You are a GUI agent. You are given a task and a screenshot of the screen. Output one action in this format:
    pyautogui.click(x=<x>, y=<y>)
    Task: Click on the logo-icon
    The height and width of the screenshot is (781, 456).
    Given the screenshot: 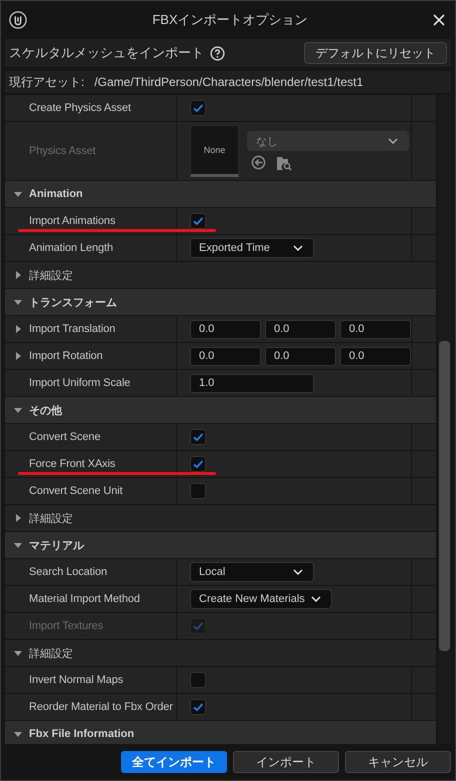 What is the action you would take?
    pyautogui.click(x=18, y=20)
    